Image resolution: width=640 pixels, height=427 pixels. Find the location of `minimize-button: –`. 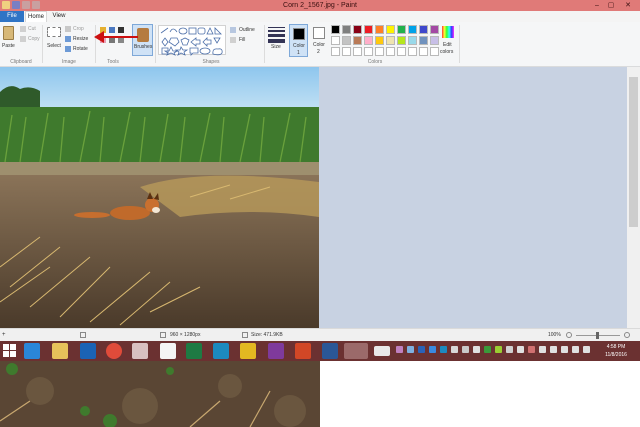

minimize-button: – is located at coordinates (597, 5).